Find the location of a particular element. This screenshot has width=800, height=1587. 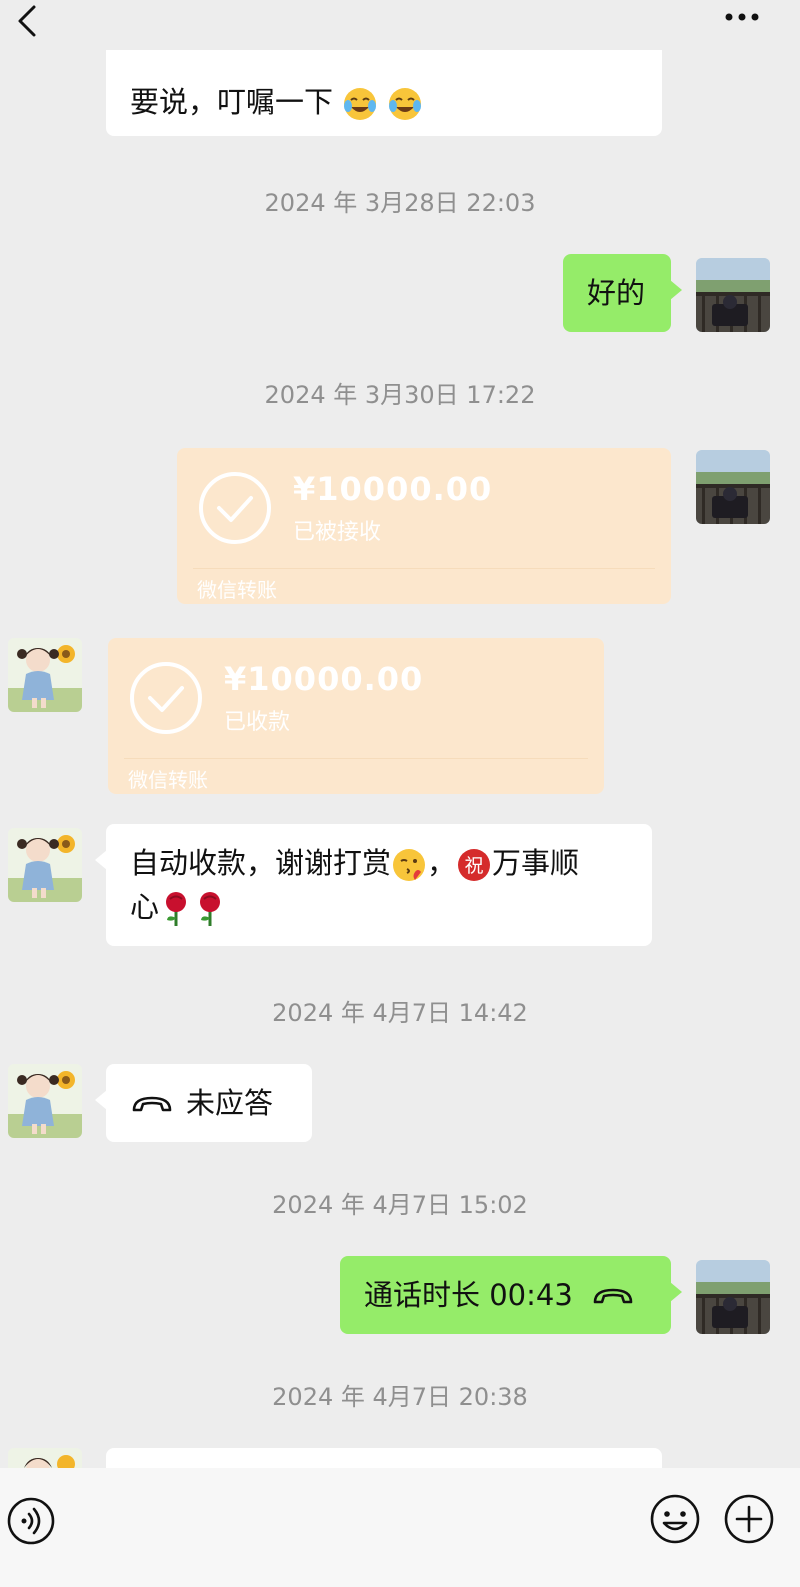

message-bubble-incoming is located at coordinates (384, 1458).